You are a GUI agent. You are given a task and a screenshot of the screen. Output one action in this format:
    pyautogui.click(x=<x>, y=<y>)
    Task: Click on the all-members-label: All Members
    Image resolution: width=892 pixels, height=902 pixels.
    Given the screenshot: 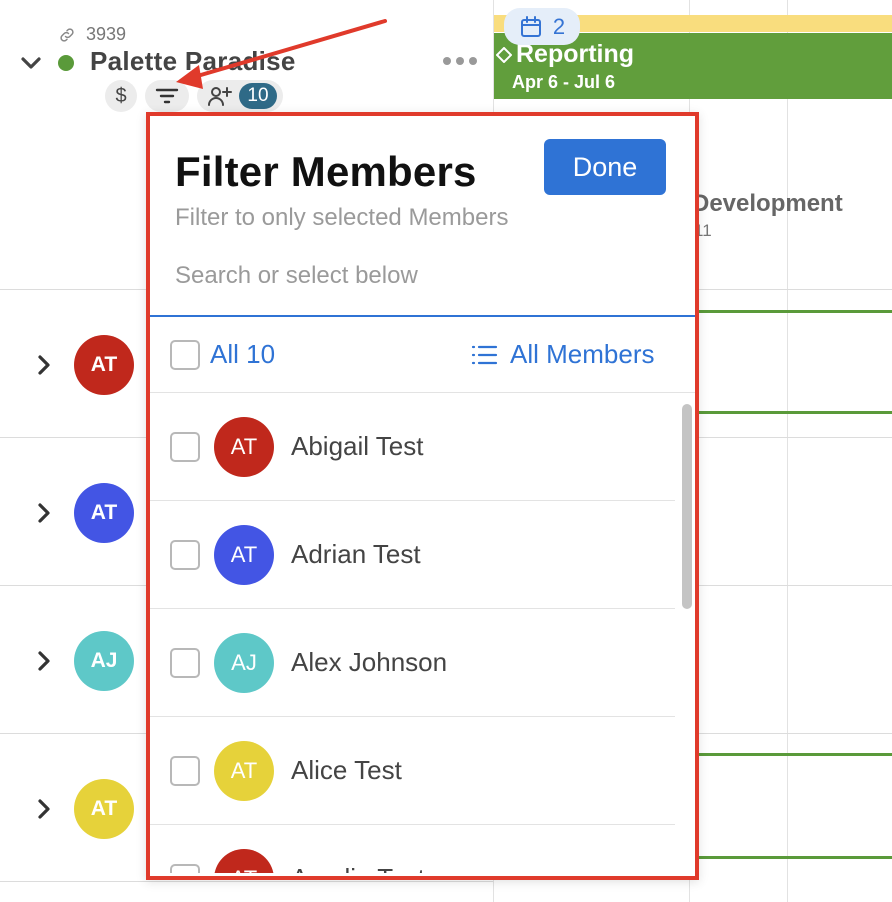 What is the action you would take?
    pyautogui.click(x=582, y=354)
    